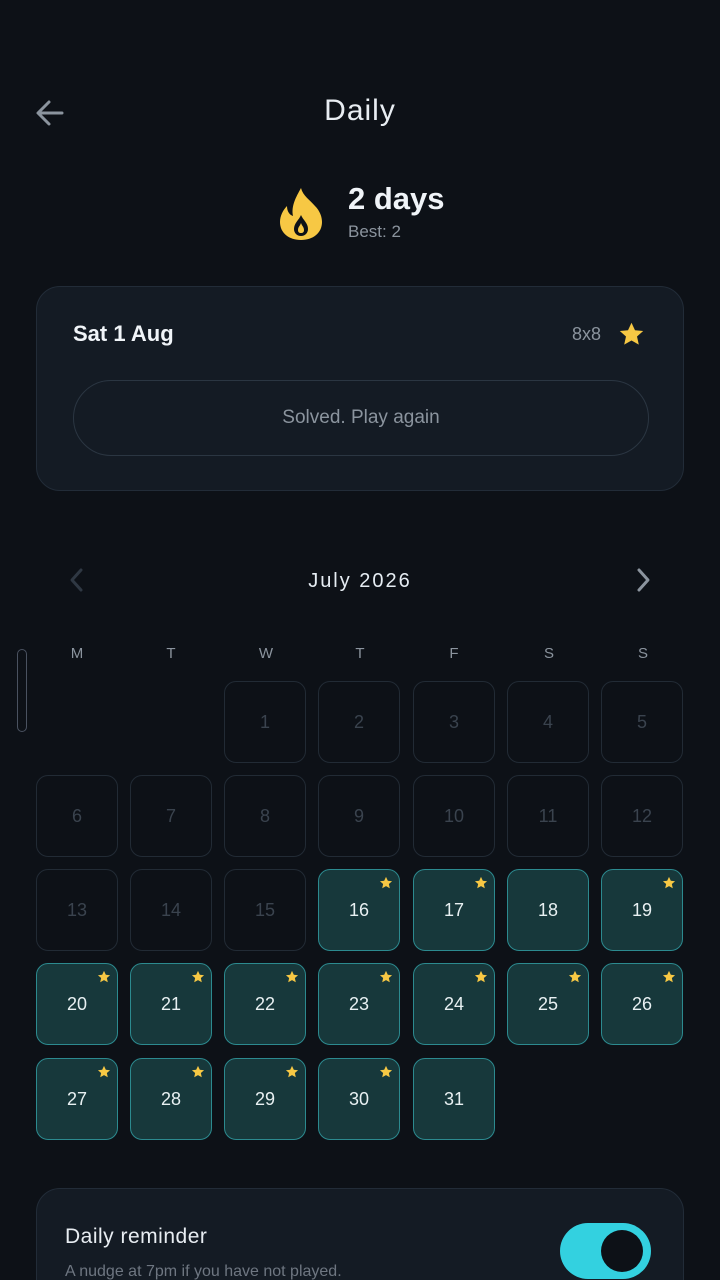 The image size is (720, 1280). I want to click on month-title: July 2026, so click(360, 581).